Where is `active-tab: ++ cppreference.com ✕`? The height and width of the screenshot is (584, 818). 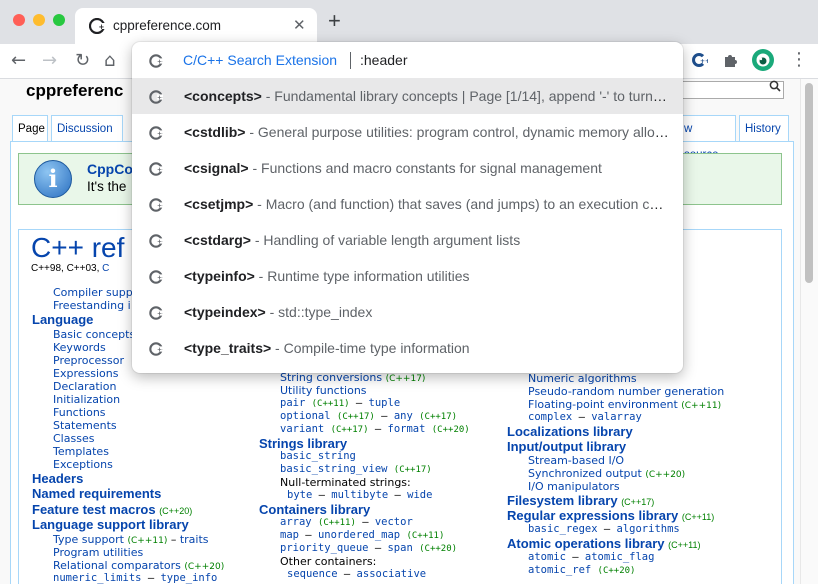
active-tab: ++ cppreference.com ✕ is located at coordinates (196, 26).